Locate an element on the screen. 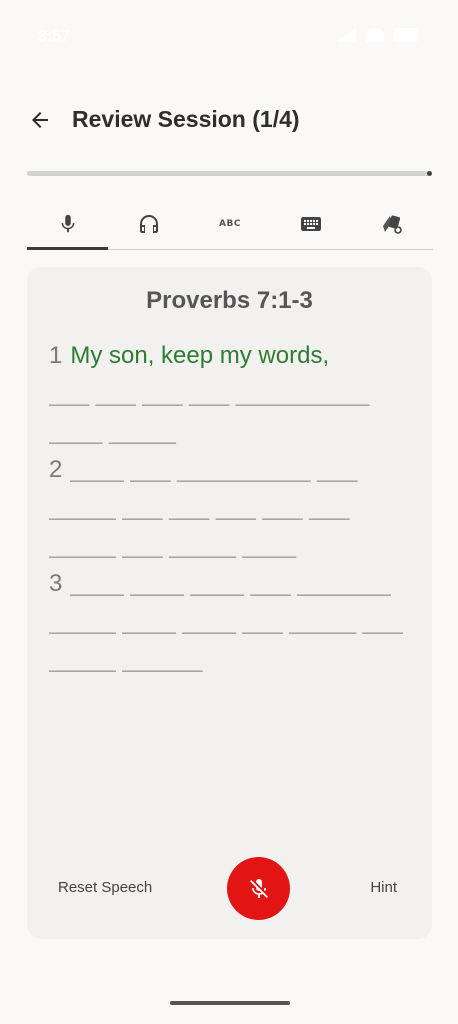 The image size is (458, 1024). arrow-left-icon is located at coordinates (40, 120).